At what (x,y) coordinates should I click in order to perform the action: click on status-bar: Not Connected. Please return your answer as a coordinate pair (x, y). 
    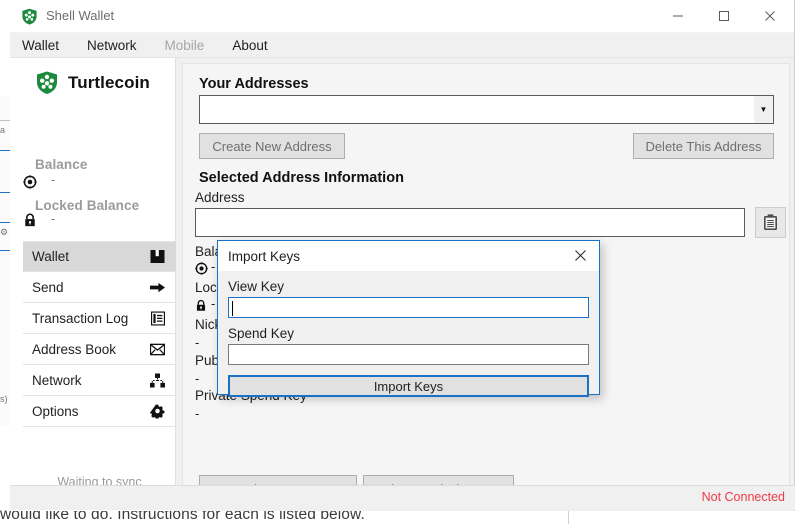
    Looking at the image, I should click on (402, 497).